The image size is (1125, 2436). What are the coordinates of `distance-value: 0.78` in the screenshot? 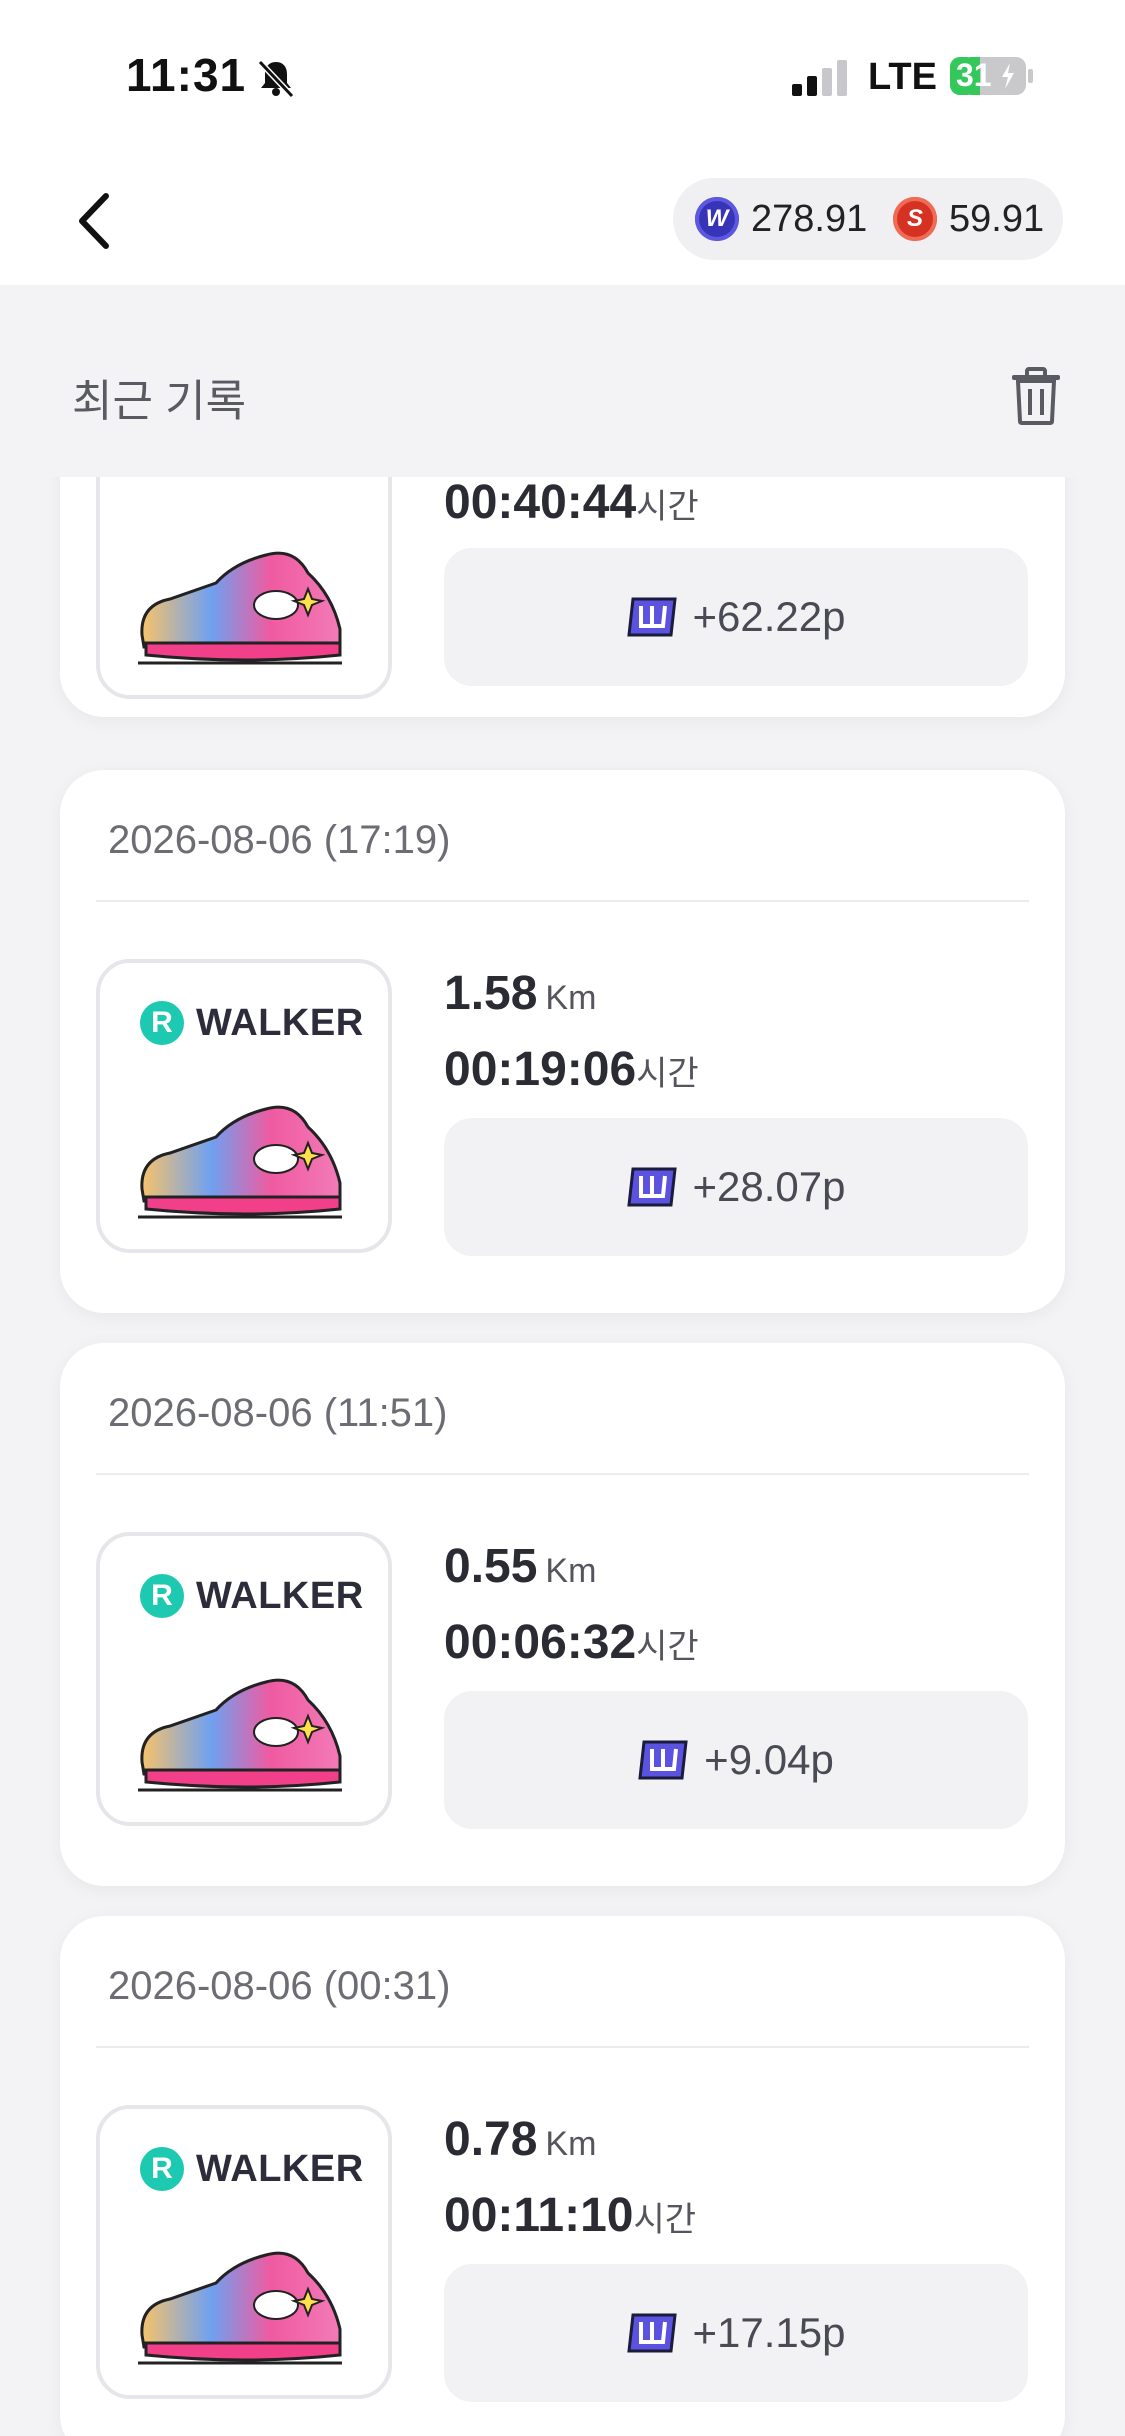 It's located at (491, 2139).